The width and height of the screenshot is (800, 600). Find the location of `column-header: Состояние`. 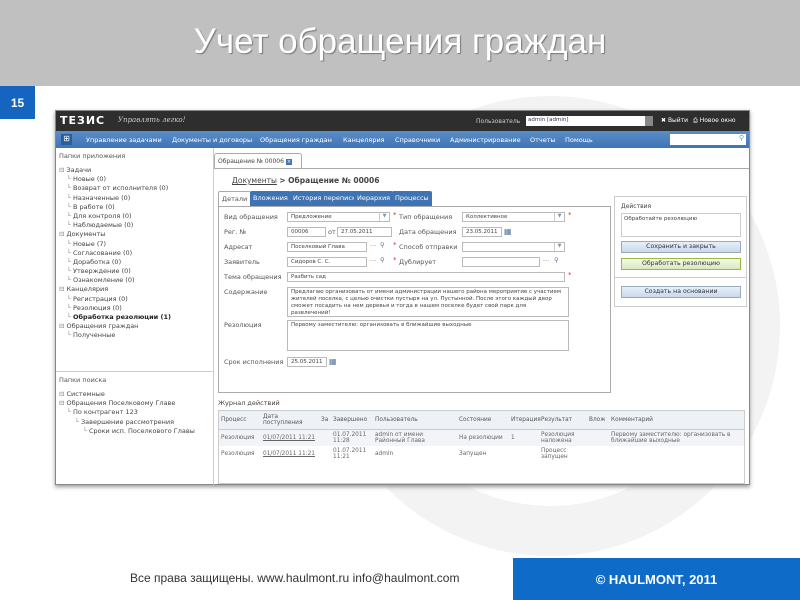

column-header: Состояние is located at coordinates (483, 420).